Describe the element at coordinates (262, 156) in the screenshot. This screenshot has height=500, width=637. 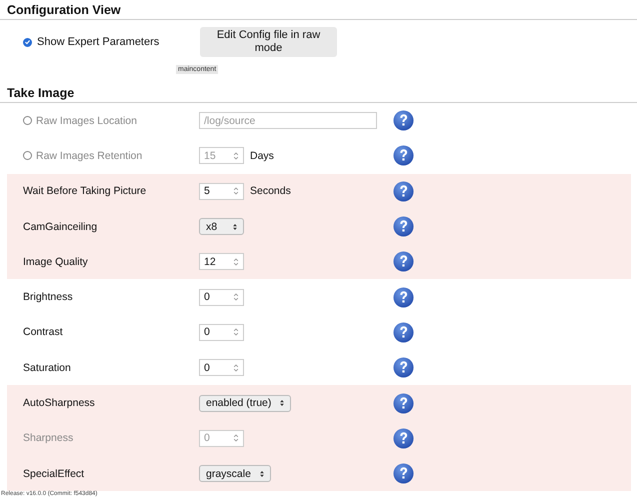
I see `unit-label: Days` at that location.